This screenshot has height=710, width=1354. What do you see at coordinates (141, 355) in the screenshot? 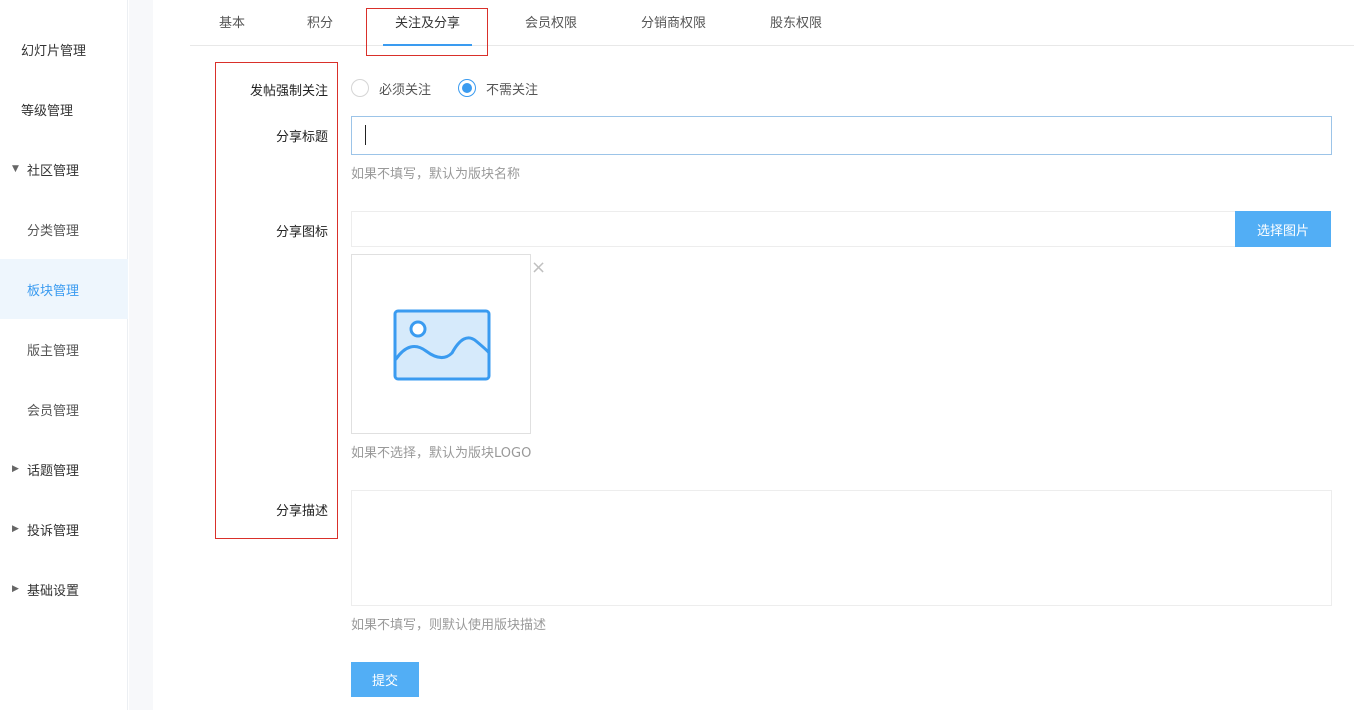
I see `content-gutter` at bounding box center [141, 355].